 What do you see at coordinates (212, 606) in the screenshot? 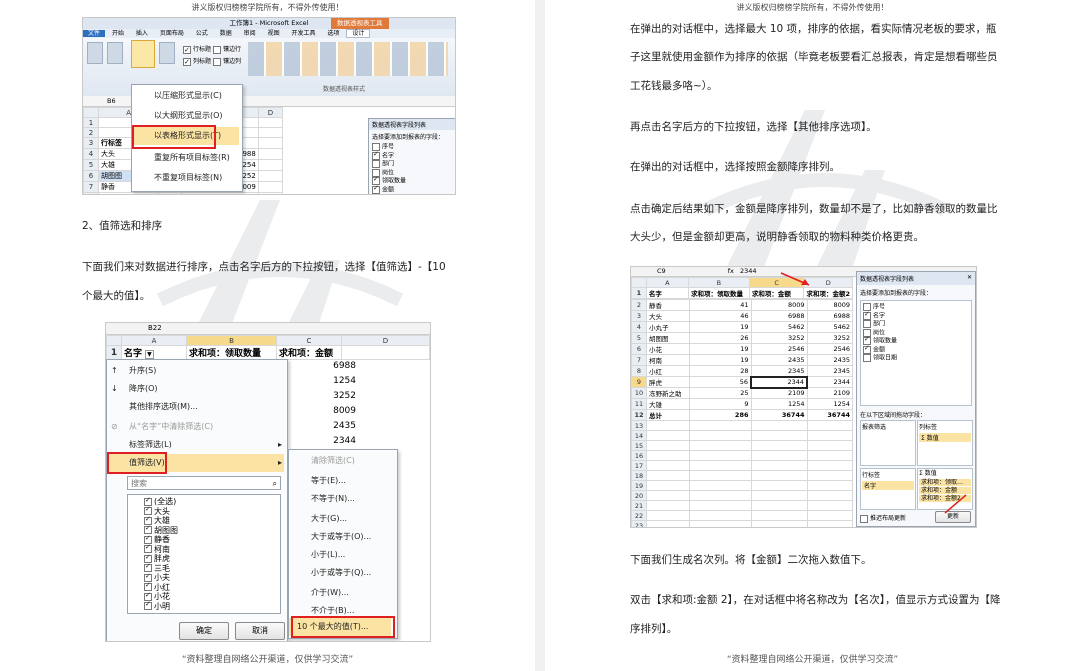
I see `list-item: 小明` at bounding box center [212, 606].